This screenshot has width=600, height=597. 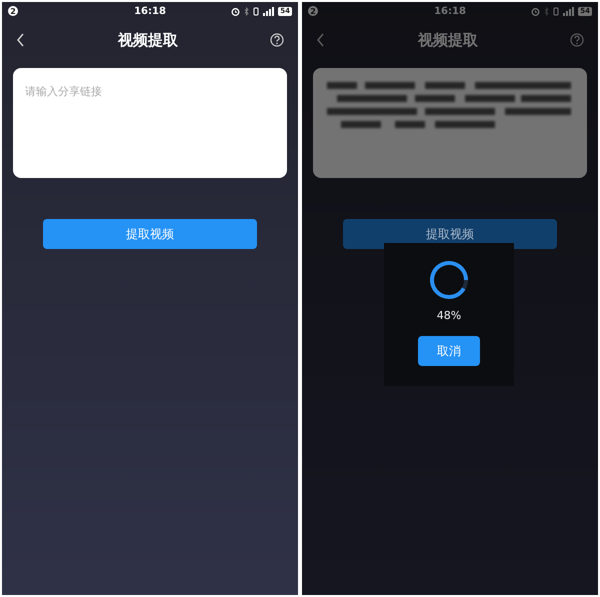 What do you see at coordinates (150, 123) in the screenshot?
I see `link-field: 请输入分享链接` at bounding box center [150, 123].